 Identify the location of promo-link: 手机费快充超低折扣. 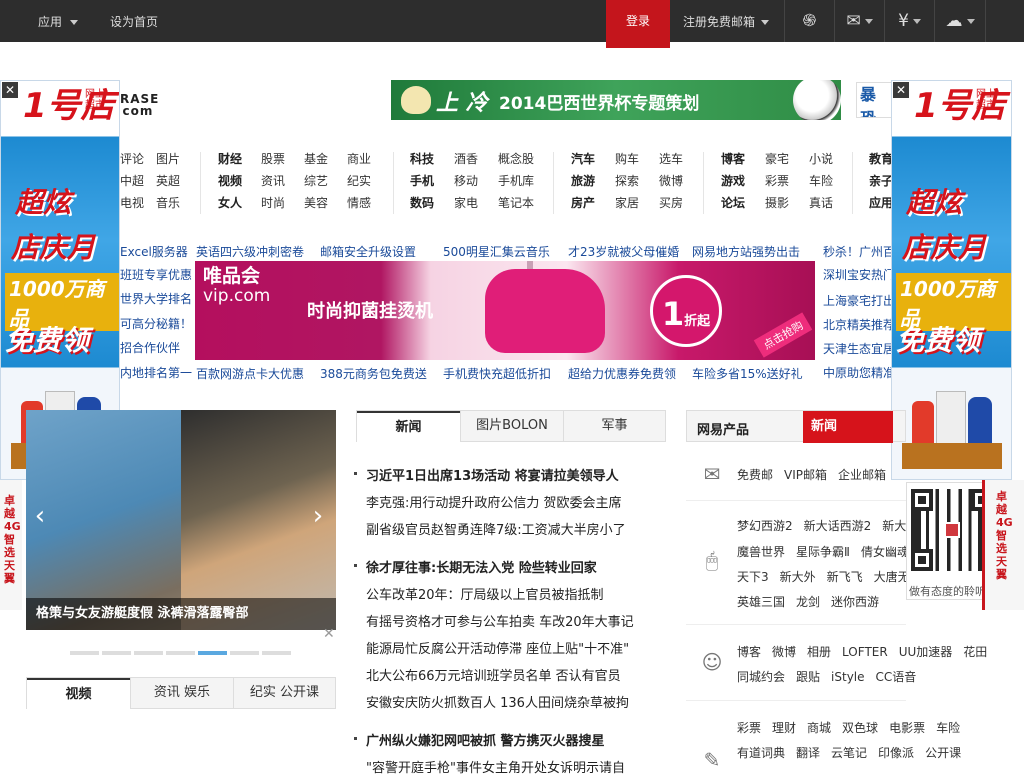
(497, 373).